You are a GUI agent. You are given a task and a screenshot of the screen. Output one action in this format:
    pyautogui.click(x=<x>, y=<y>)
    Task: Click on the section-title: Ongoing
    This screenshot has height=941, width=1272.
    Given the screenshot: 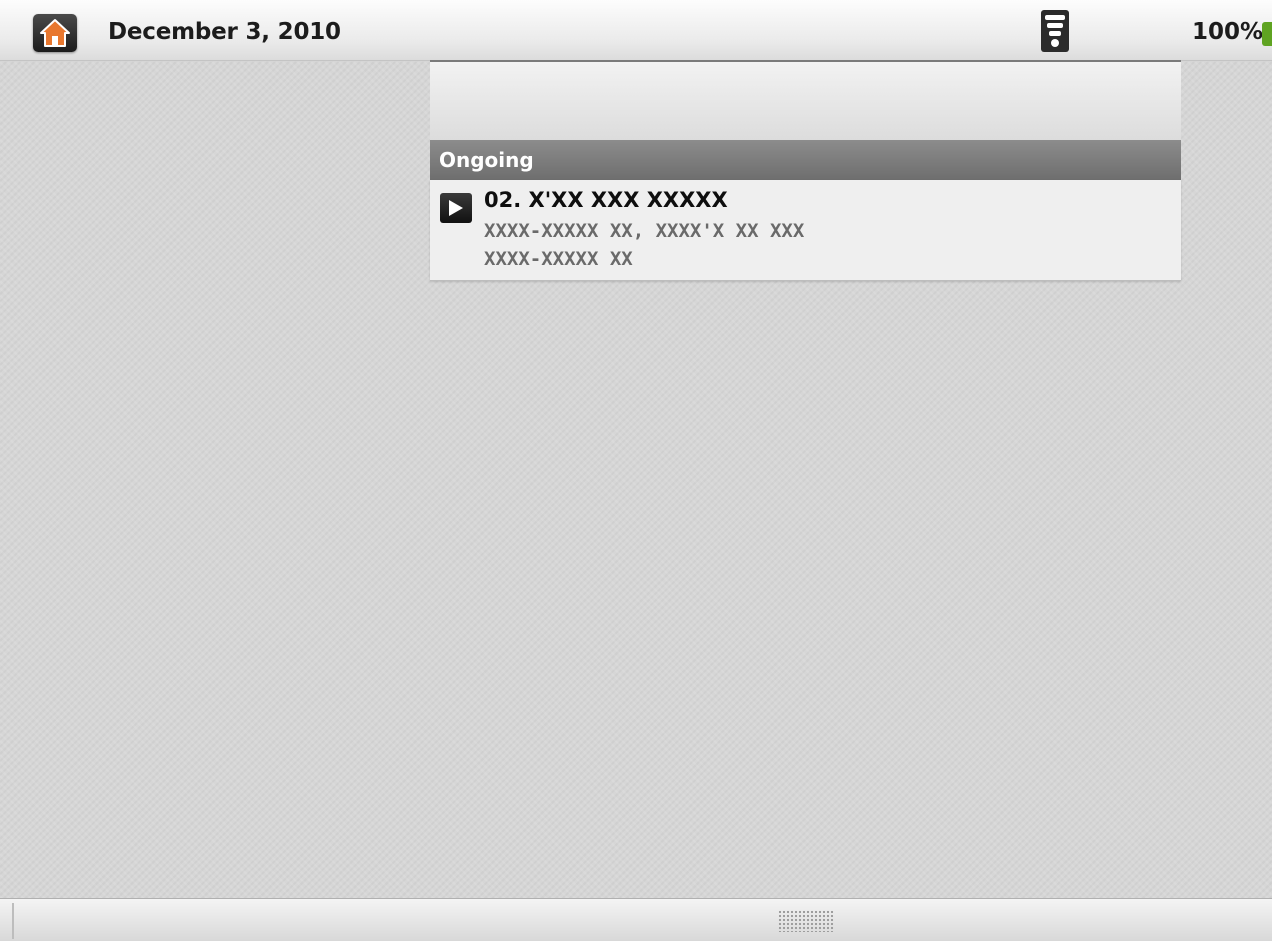 What is the action you would take?
    pyautogui.click(x=486, y=160)
    